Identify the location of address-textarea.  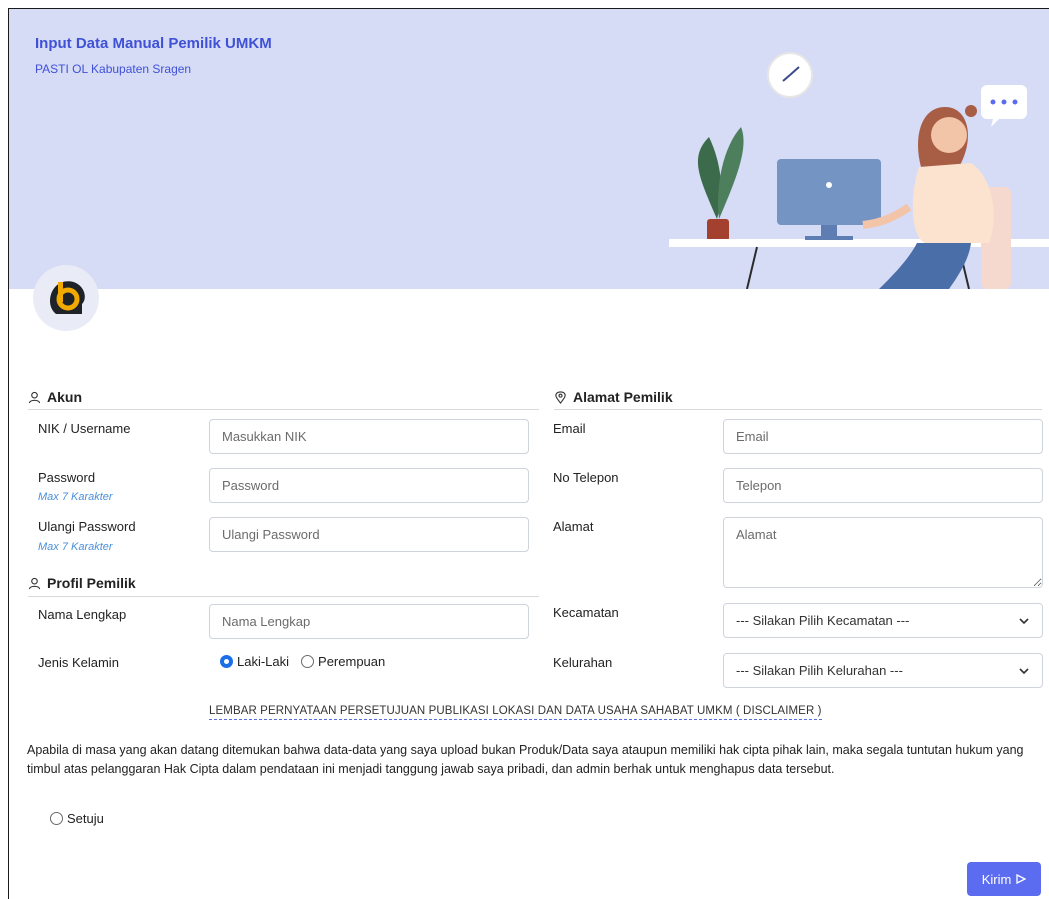
(883, 552).